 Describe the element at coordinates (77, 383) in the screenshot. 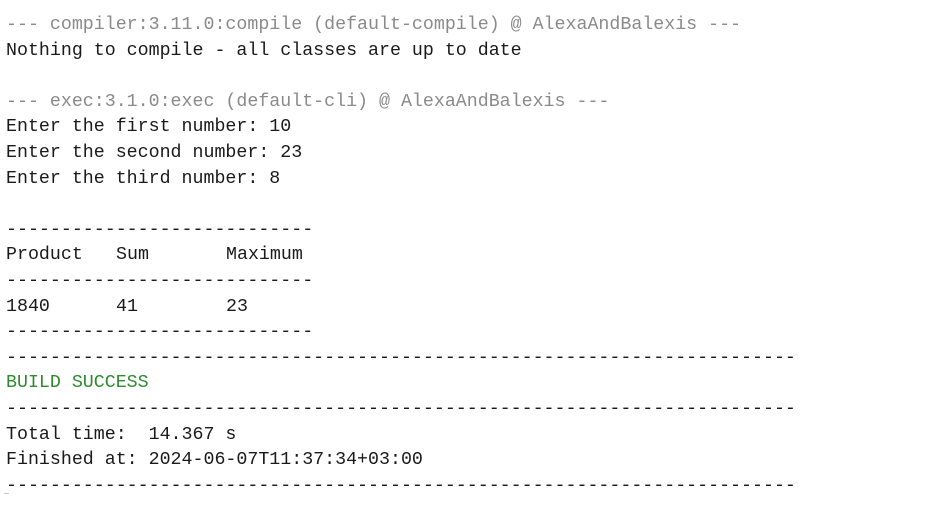

I see `build-status: BUILD SUCCESS` at that location.